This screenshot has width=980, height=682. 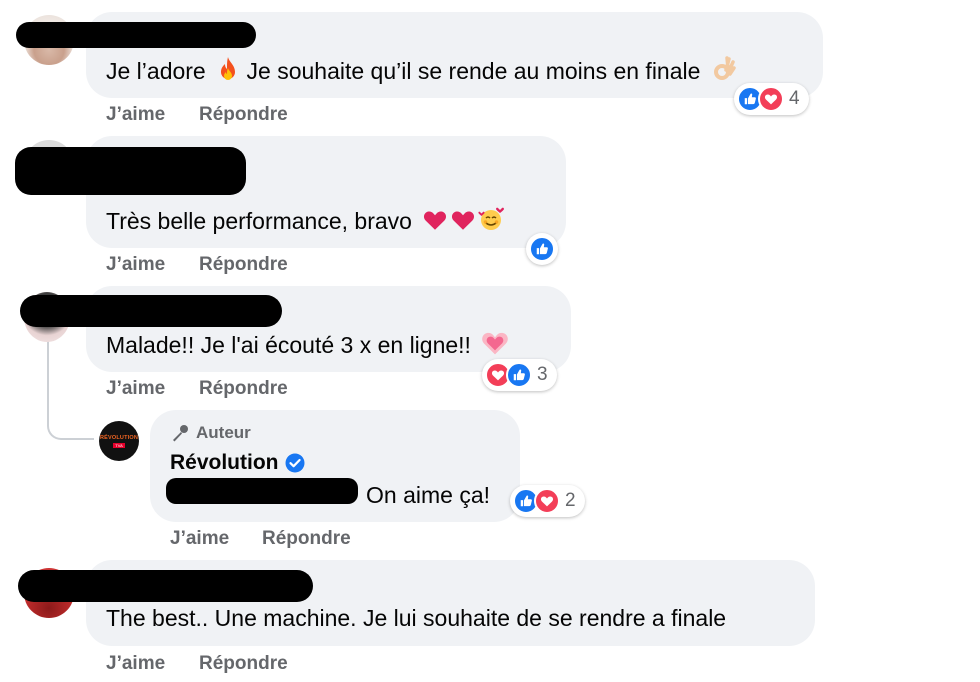 What do you see at coordinates (119, 445) in the screenshot?
I see `page-avatar-sub-text: TVA` at bounding box center [119, 445].